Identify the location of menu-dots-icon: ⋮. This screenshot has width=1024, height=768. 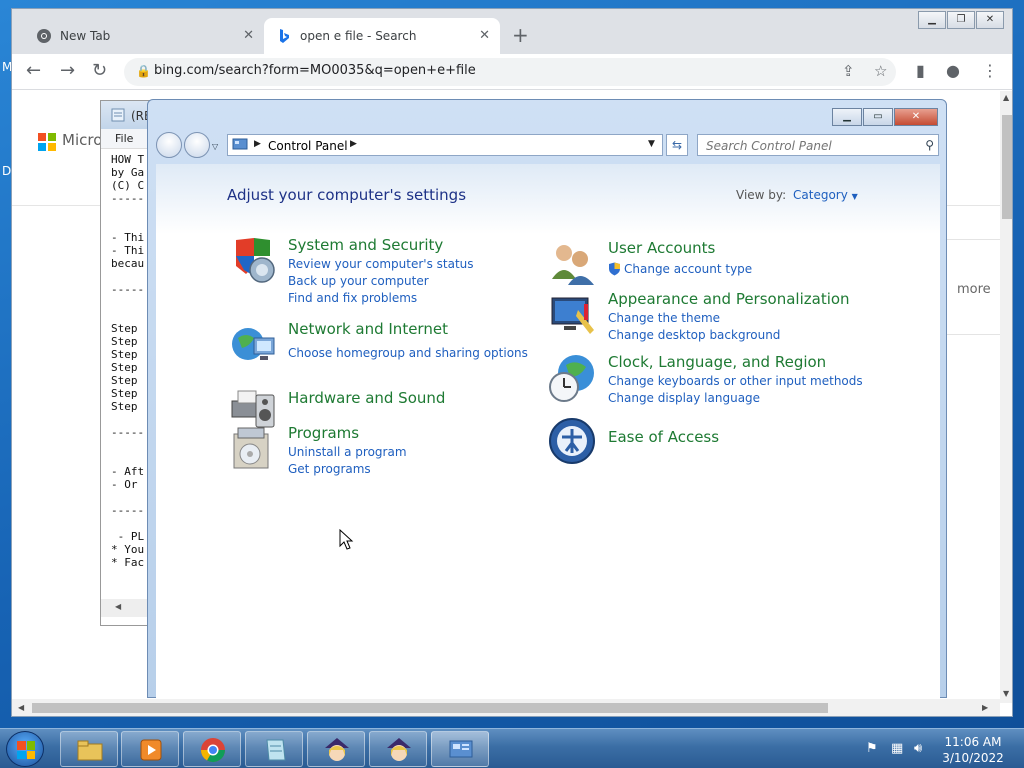
(990, 70).